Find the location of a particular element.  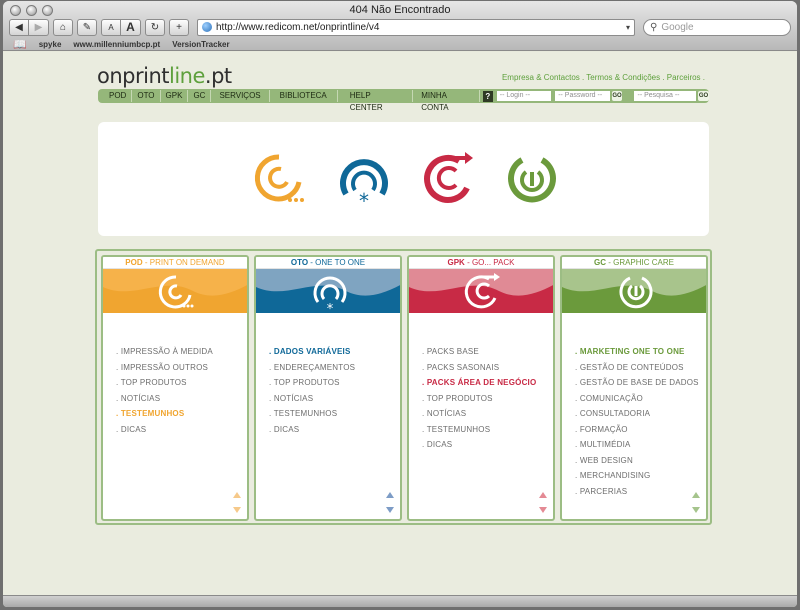

plus-icon: + is located at coordinates (179, 27).